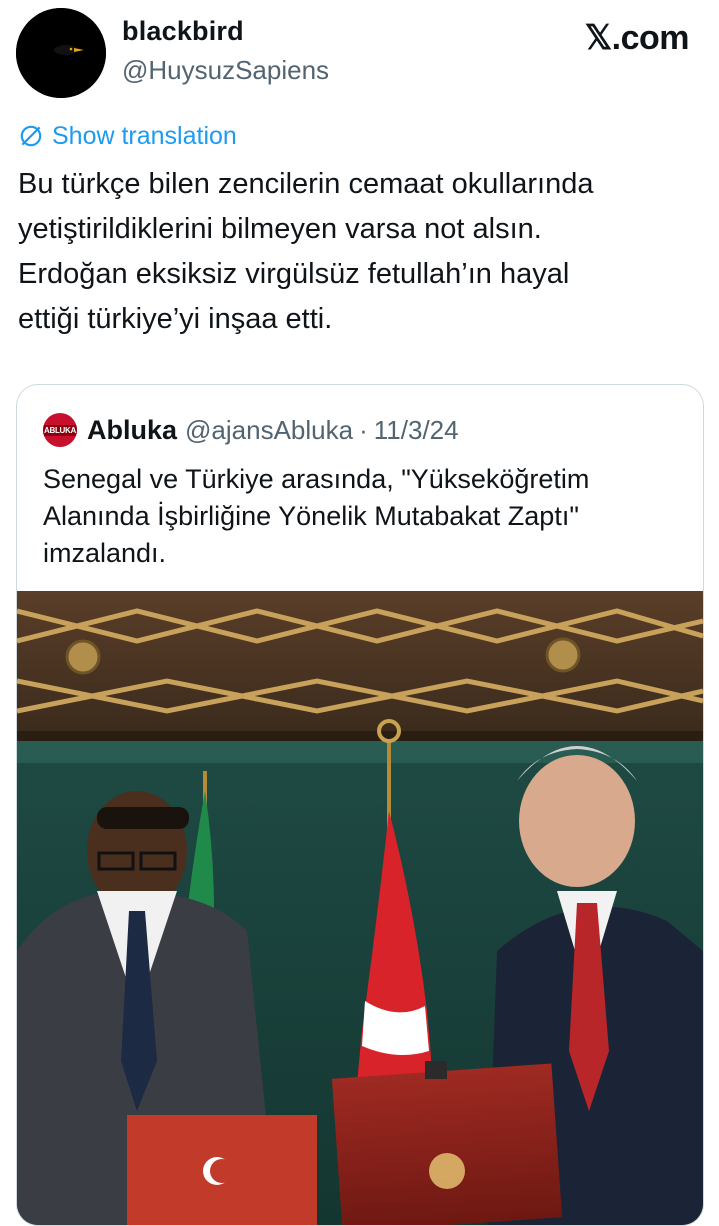 This screenshot has height=1226, width=719. I want to click on quoted-tweet-header: ABLUKA Abluka @ajansAbluka · 11/3/24, so click(251, 430).